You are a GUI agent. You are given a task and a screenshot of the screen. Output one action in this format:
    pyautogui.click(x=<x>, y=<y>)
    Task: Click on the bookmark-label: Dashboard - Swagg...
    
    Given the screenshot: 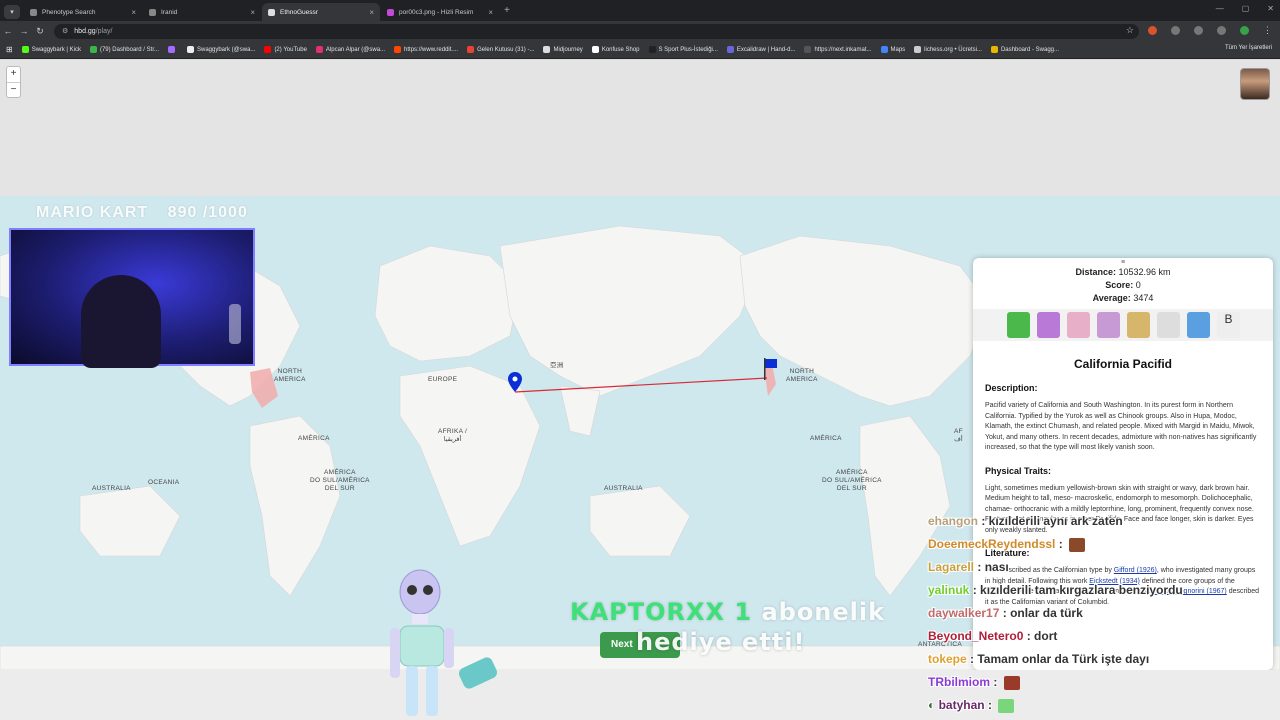 What is the action you would take?
    pyautogui.click(x=1029, y=49)
    